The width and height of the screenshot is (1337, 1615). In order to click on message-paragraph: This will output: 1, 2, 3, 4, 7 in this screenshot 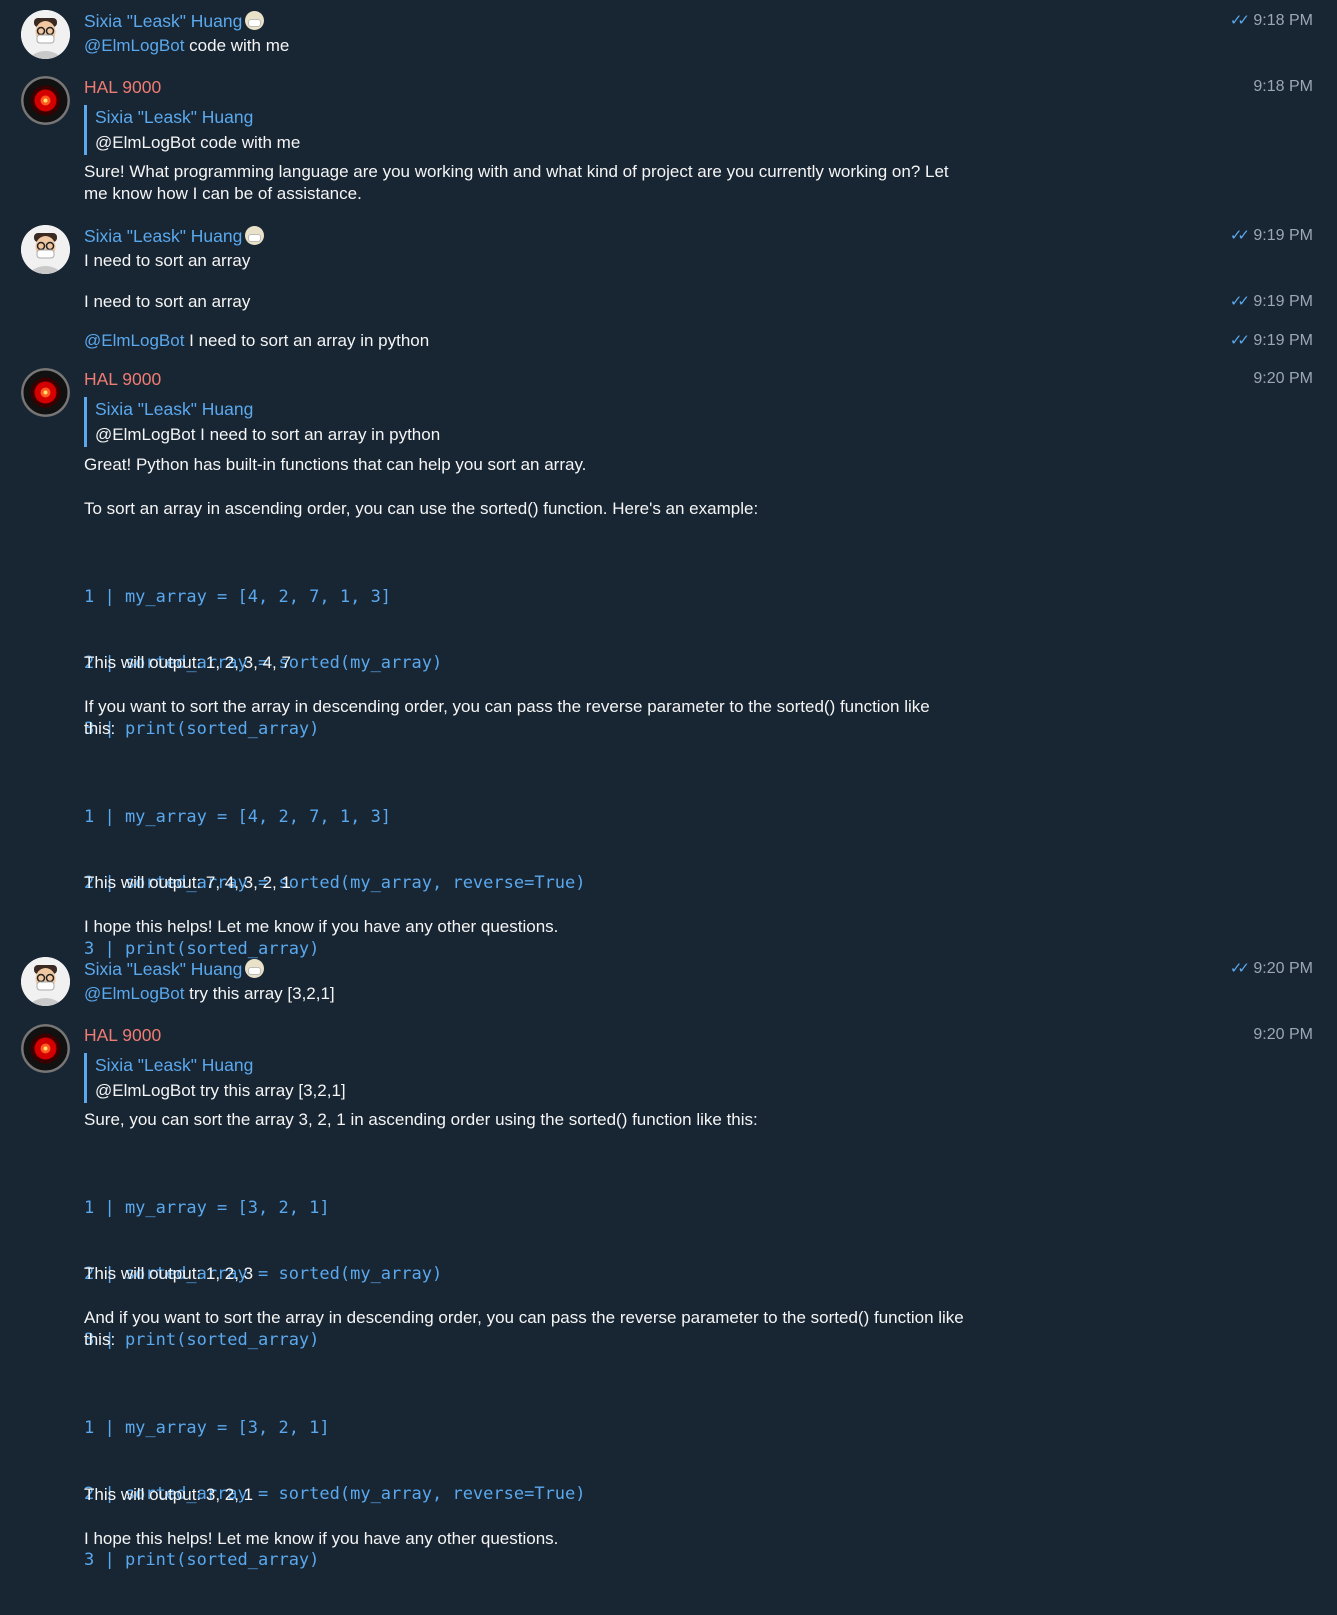, I will do `click(187, 662)`.